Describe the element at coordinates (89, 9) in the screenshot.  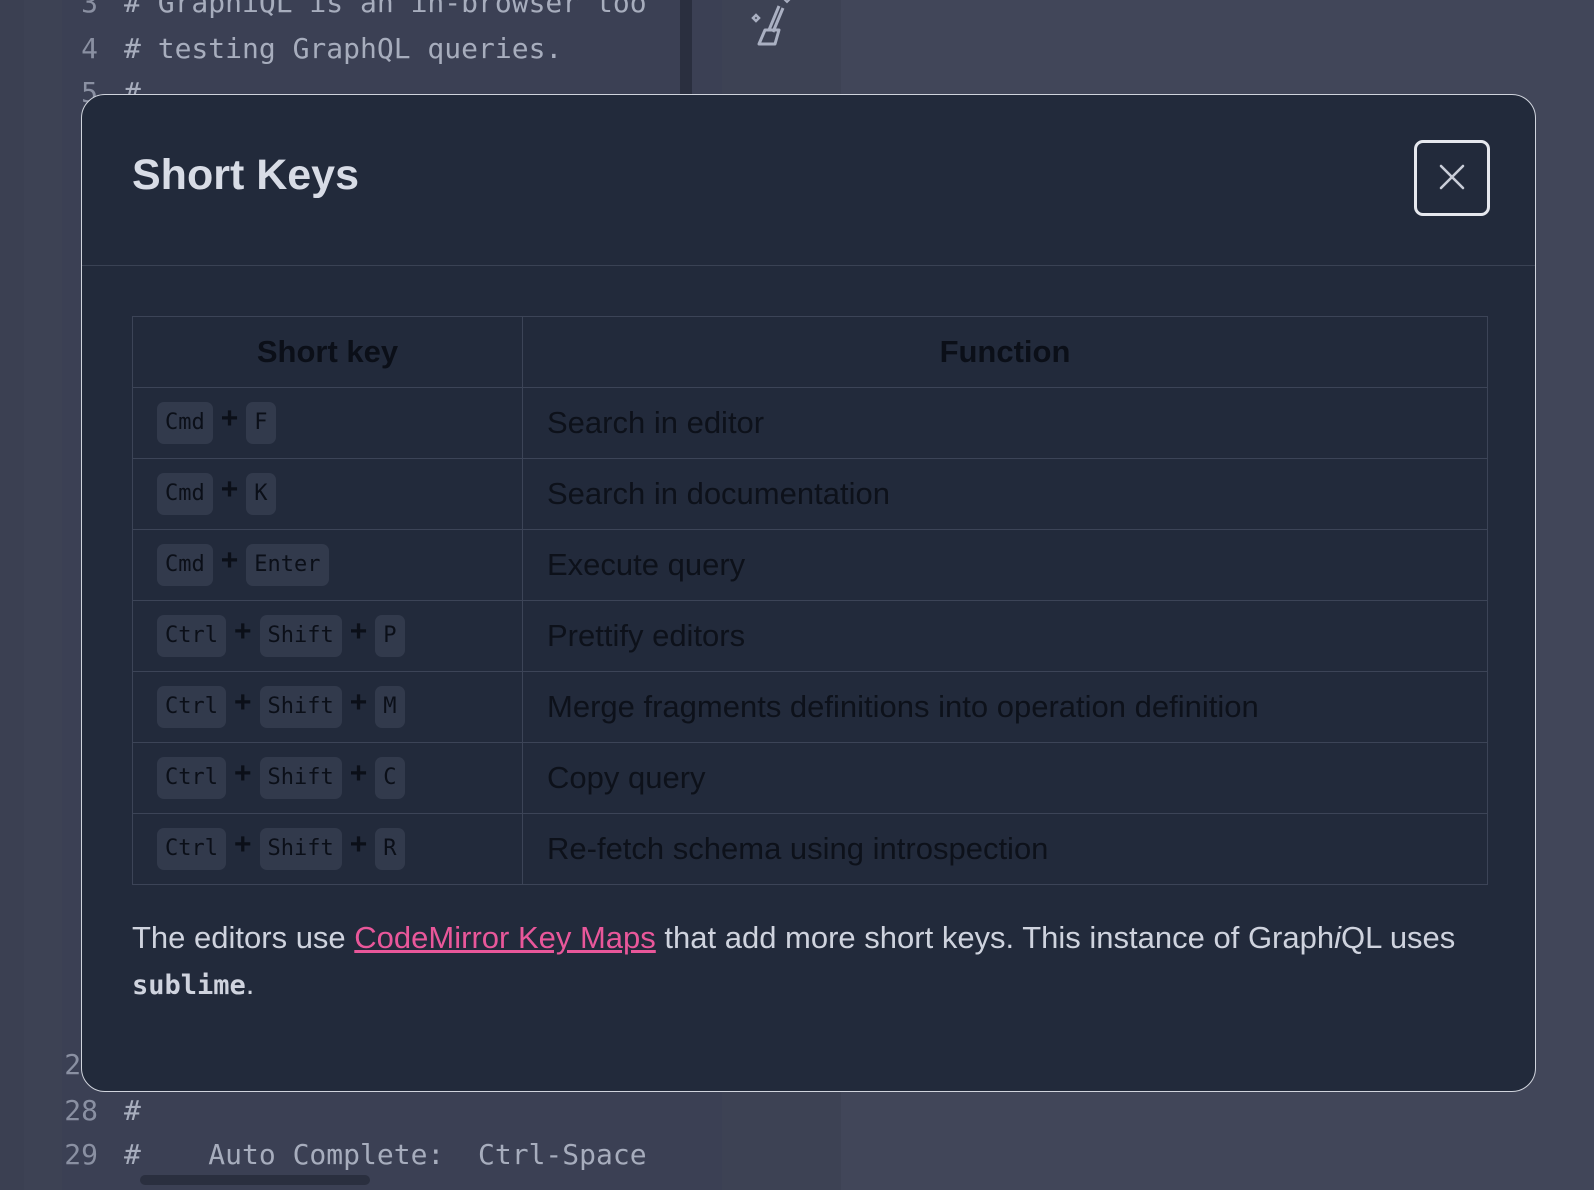
I see `line-number: 3` at that location.